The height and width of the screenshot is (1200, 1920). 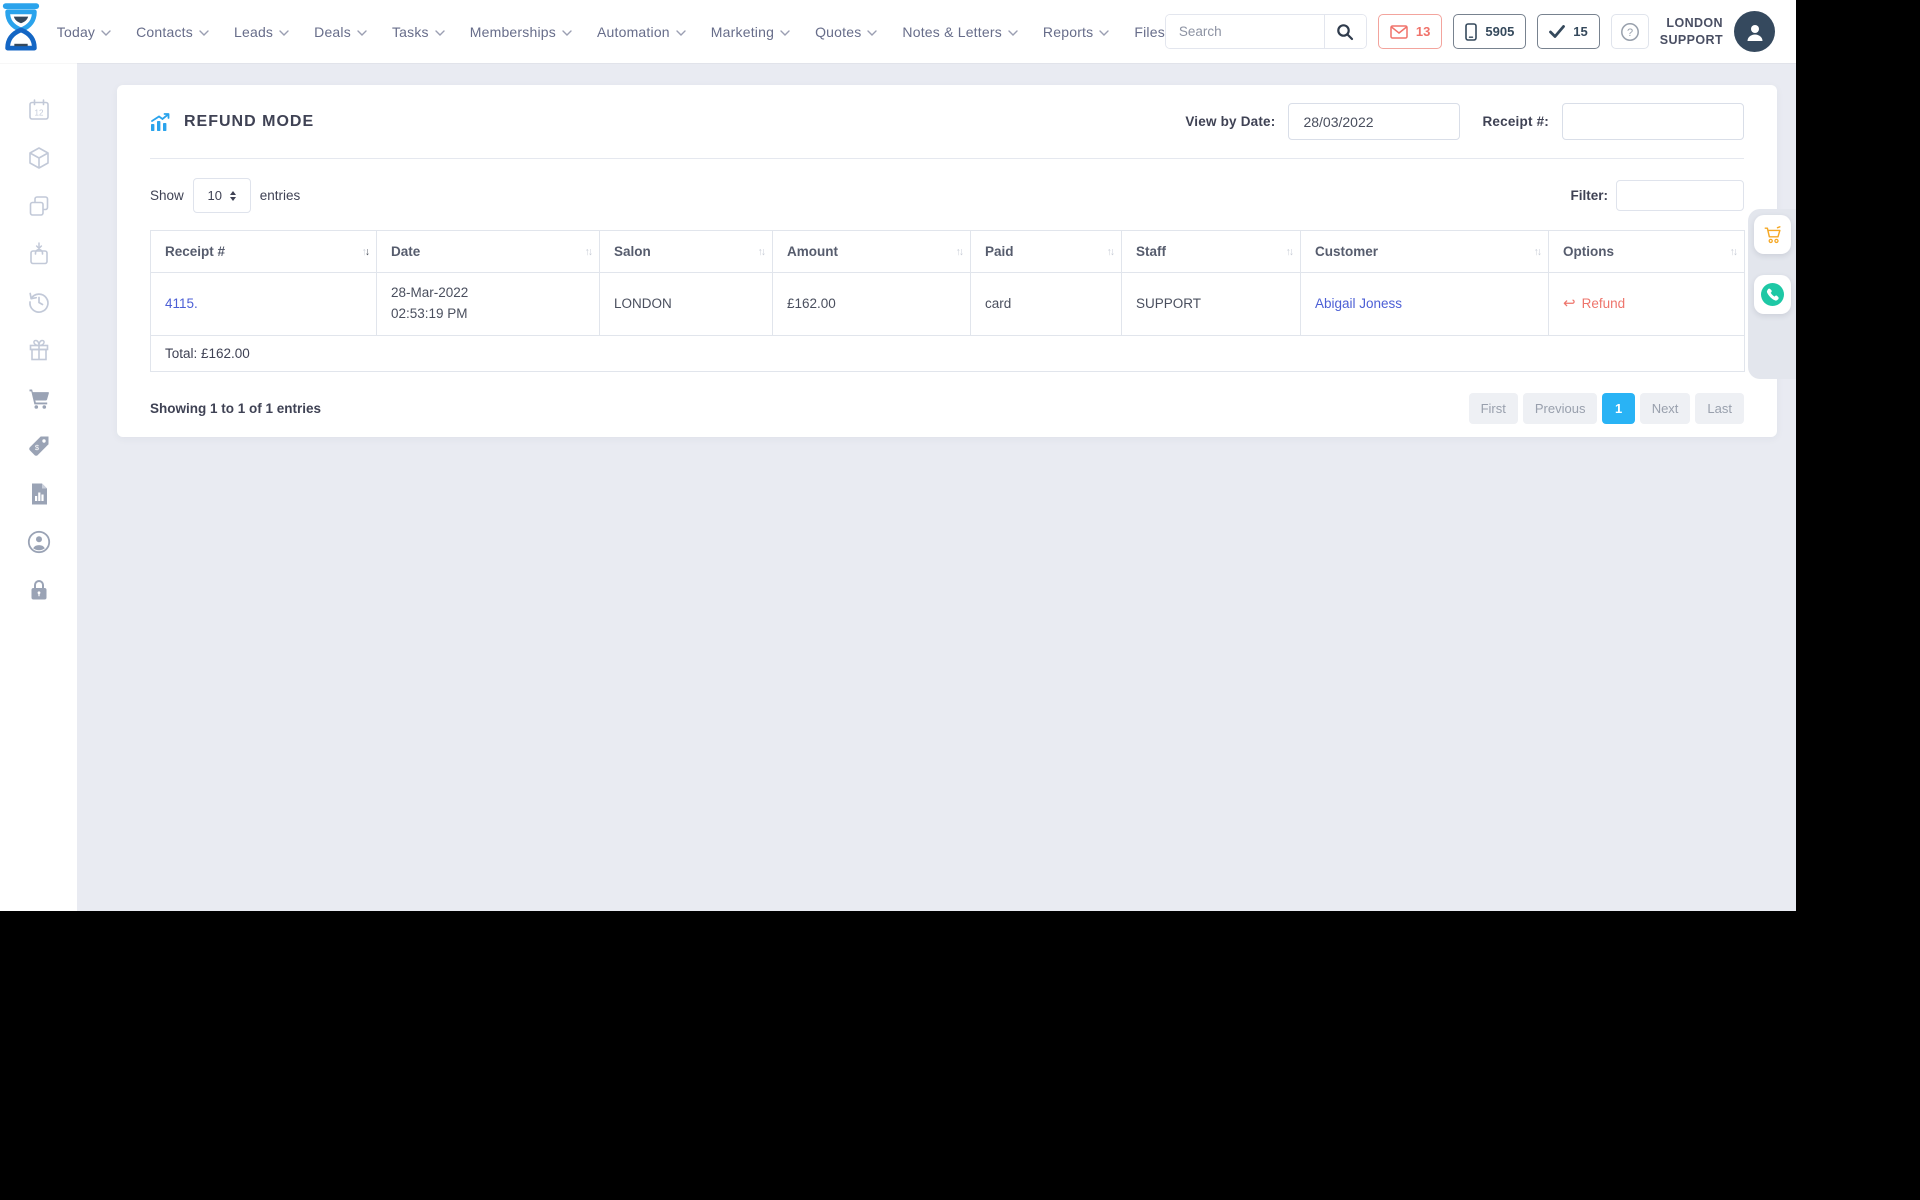 What do you see at coordinates (38, 349) in the screenshot?
I see `gift-icon` at bounding box center [38, 349].